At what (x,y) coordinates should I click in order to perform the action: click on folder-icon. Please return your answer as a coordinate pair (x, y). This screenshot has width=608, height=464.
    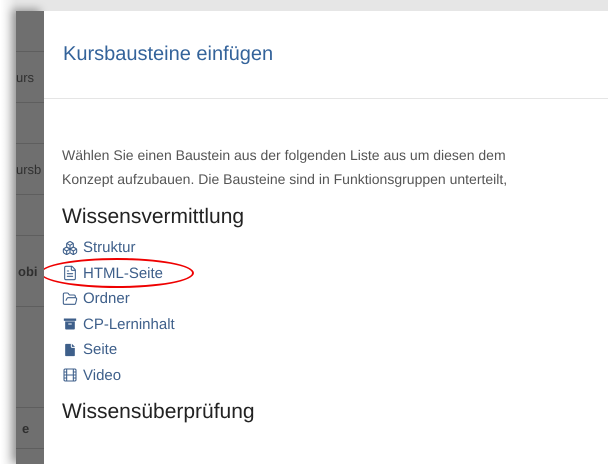
    Looking at the image, I should click on (70, 298).